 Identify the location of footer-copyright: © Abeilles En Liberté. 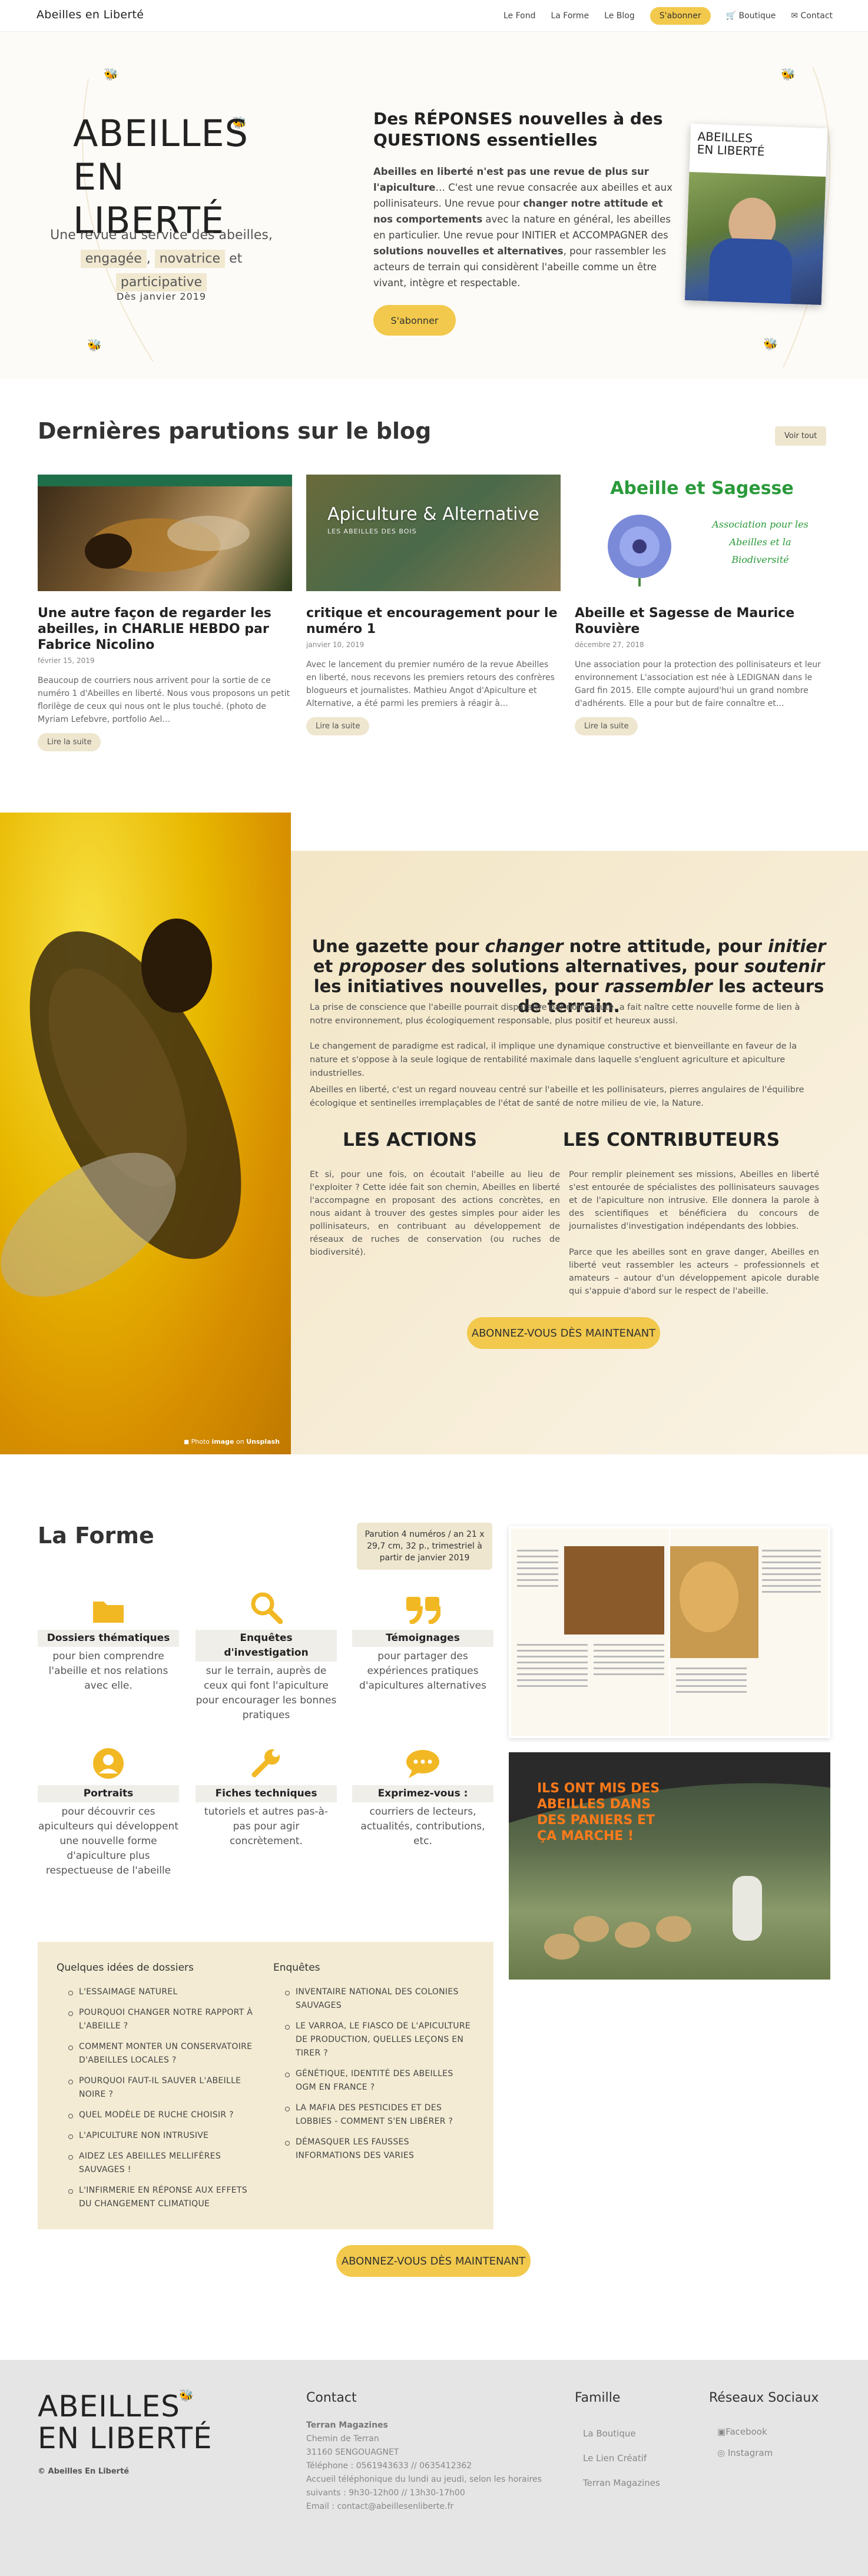
(84, 2471).